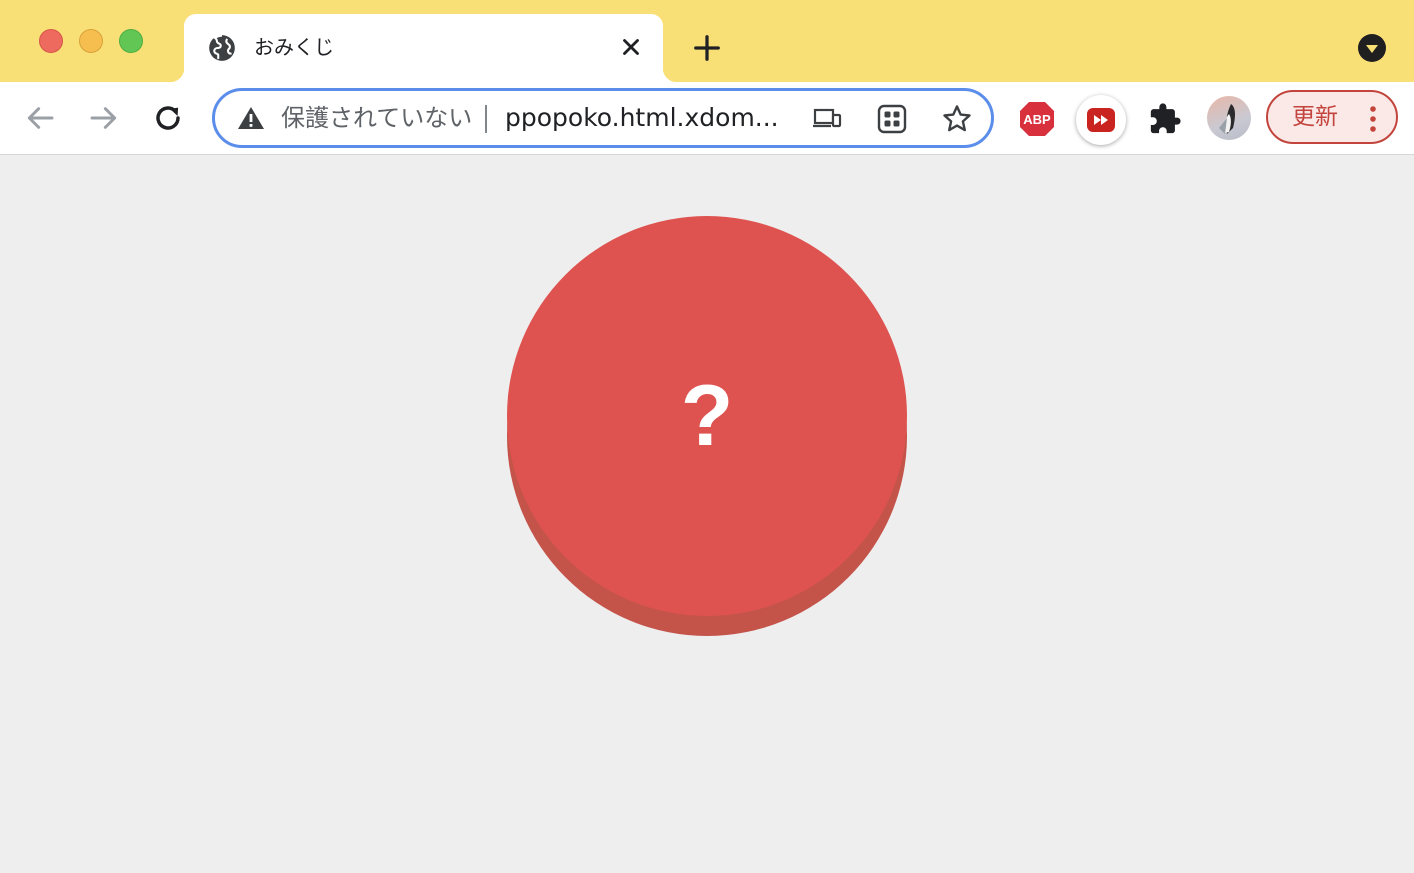  What do you see at coordinates (377, 118) in the screenshot?
I see `security-status-label: 保護されていない` at bounding box center [377, 118].